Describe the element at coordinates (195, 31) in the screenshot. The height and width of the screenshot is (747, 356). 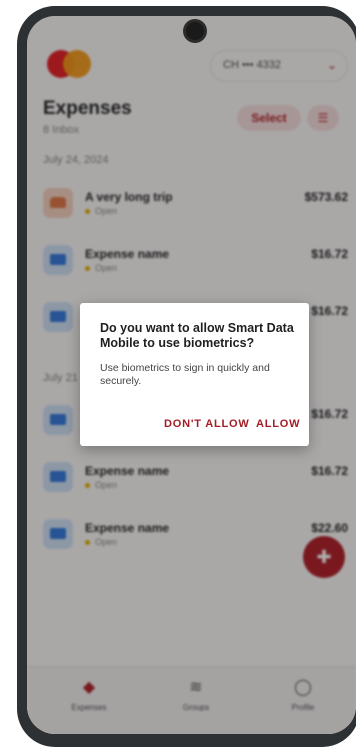
I see `camera-cutout` at that location.